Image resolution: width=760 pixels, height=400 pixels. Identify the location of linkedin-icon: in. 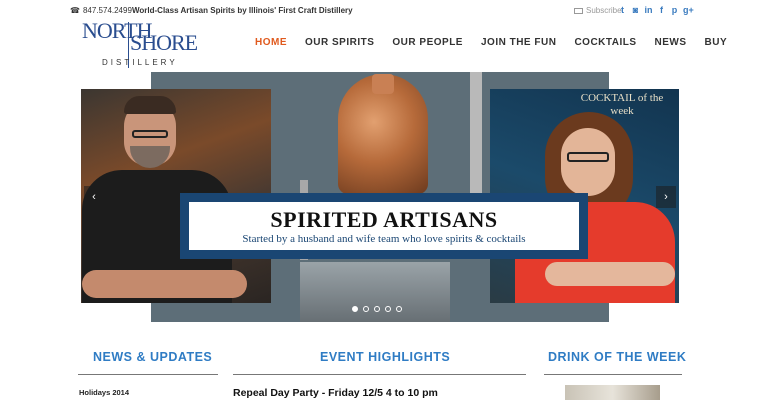
(648, 10).